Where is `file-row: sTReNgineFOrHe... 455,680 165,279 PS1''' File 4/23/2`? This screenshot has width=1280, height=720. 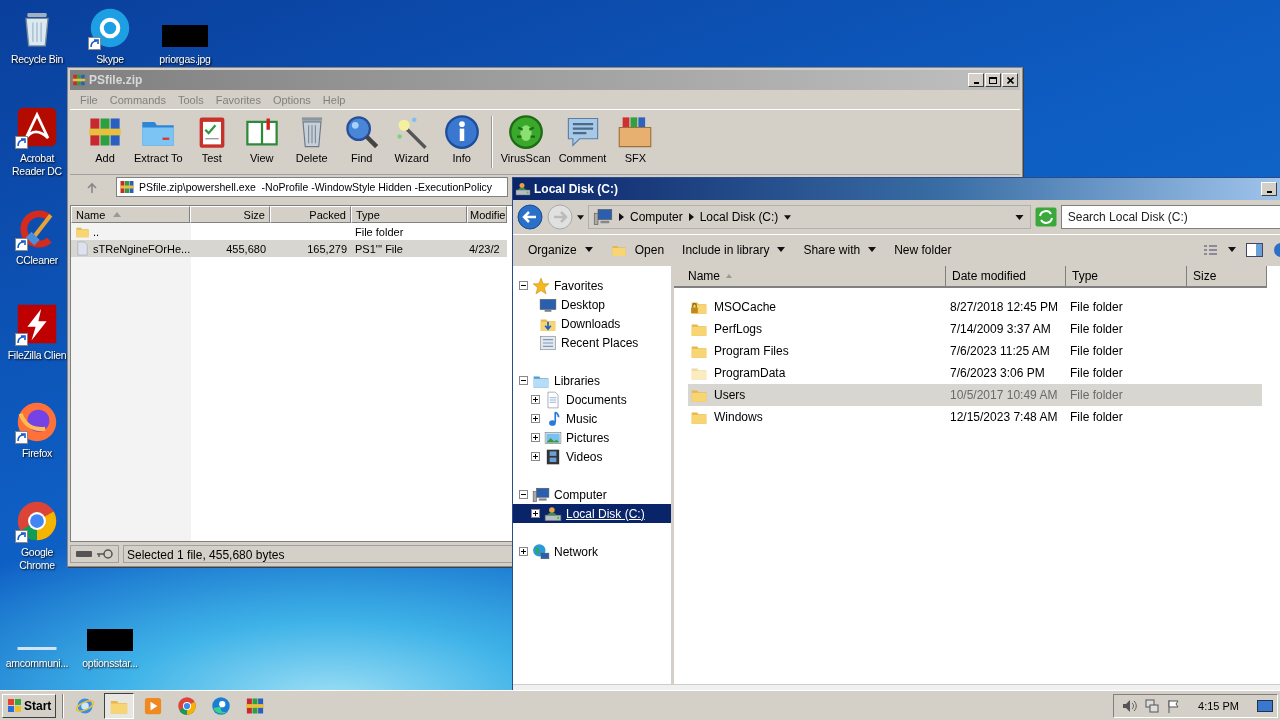 file-row: sTReNgineFOrHe... 455,680 165,279 PS1''' File 4/23/2 is located at coordinates (289, 248).